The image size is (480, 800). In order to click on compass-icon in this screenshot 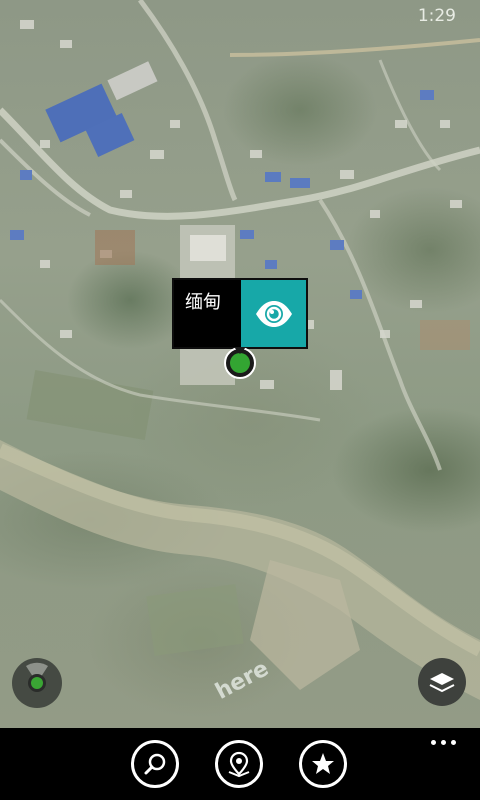, I will do `click(37, 677)`.